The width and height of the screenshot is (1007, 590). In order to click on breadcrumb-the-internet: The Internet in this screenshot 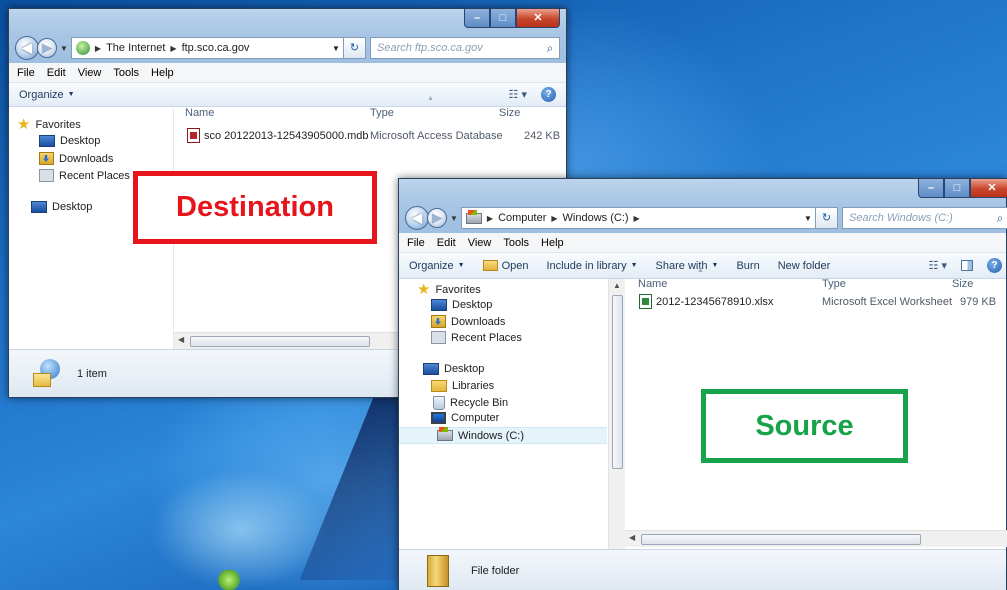, I will do `click(135, 48)`.